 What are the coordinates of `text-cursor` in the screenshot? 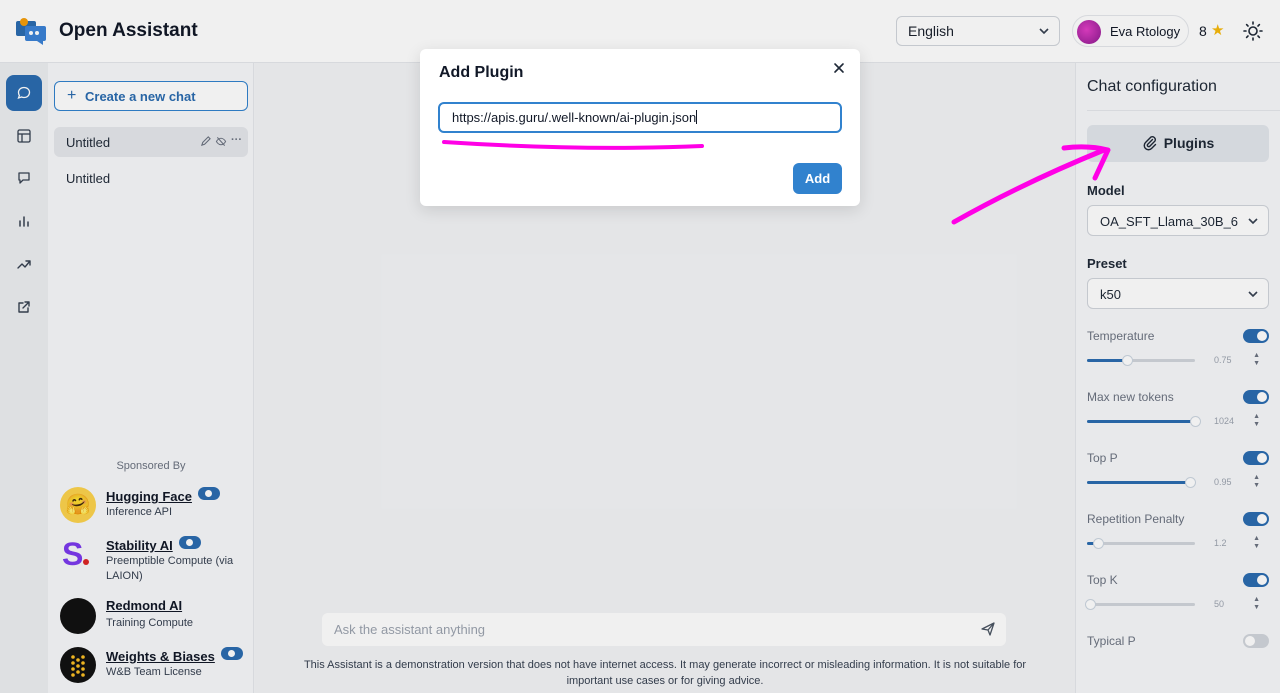 It's located at (697, 117).